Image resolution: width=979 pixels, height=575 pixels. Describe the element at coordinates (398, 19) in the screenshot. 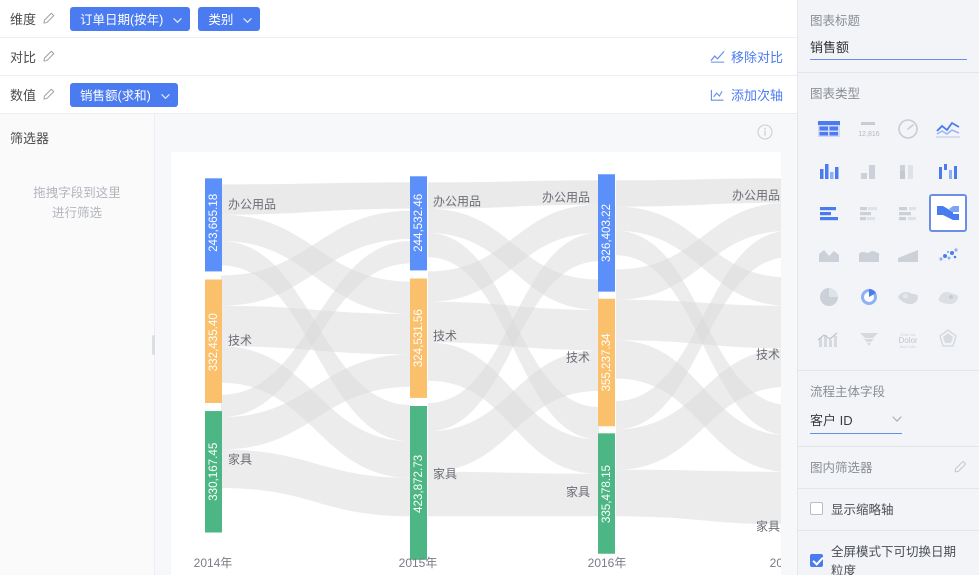

I see `dimension-row: 维度 订单日期(按年) 类别` at that location.